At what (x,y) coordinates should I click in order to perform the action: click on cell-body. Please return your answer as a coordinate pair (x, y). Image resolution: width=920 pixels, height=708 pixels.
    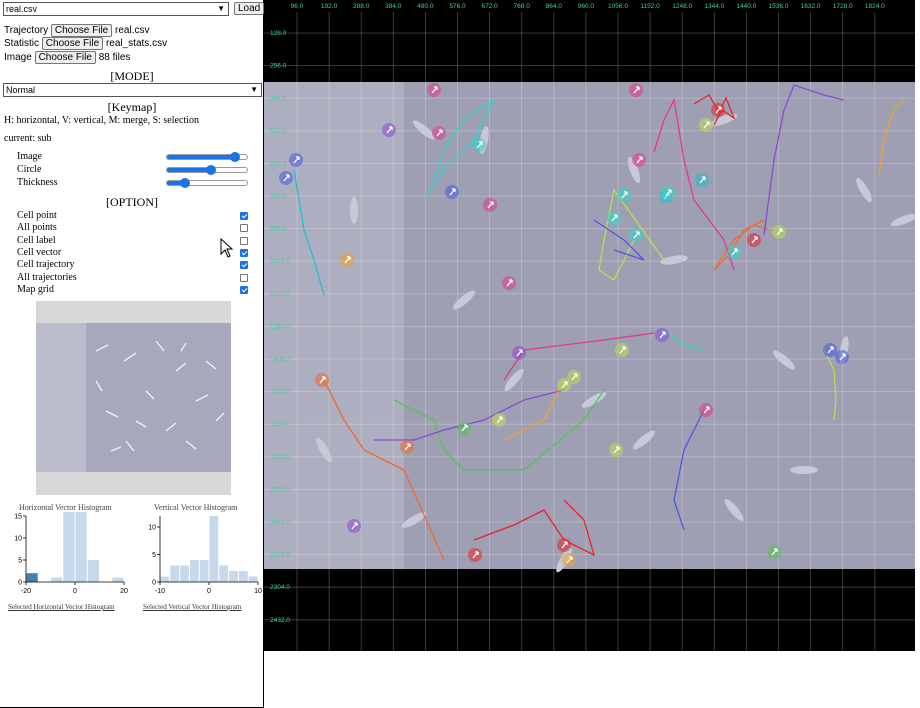
    Looking at the image, I should click on (804, 470).